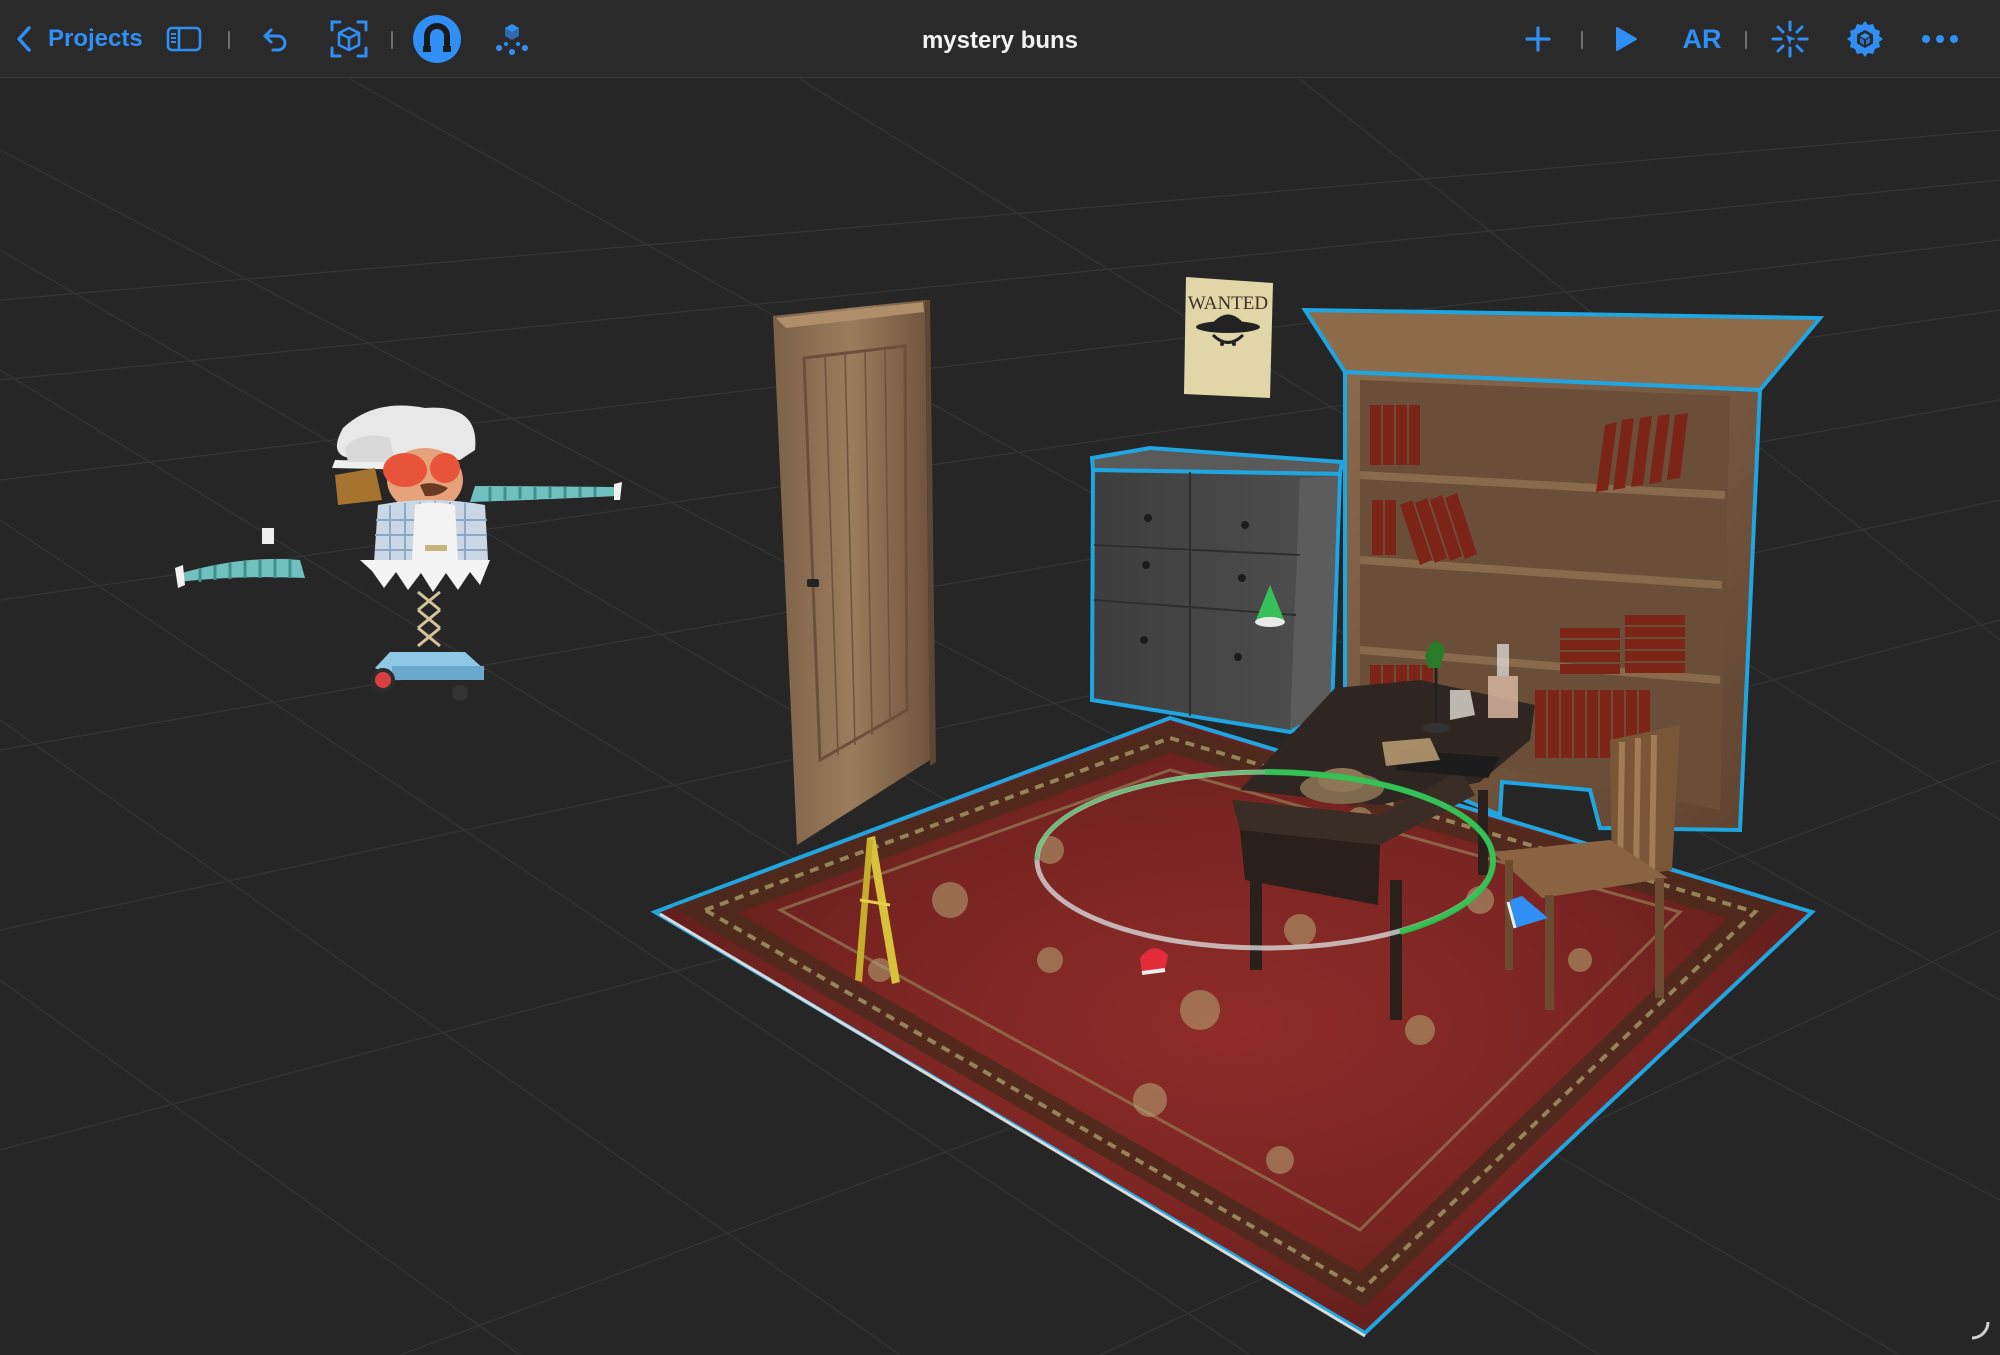 The image size is (2000, 1355). I want to click on sidebar-toggle-button, so click(184, 39).